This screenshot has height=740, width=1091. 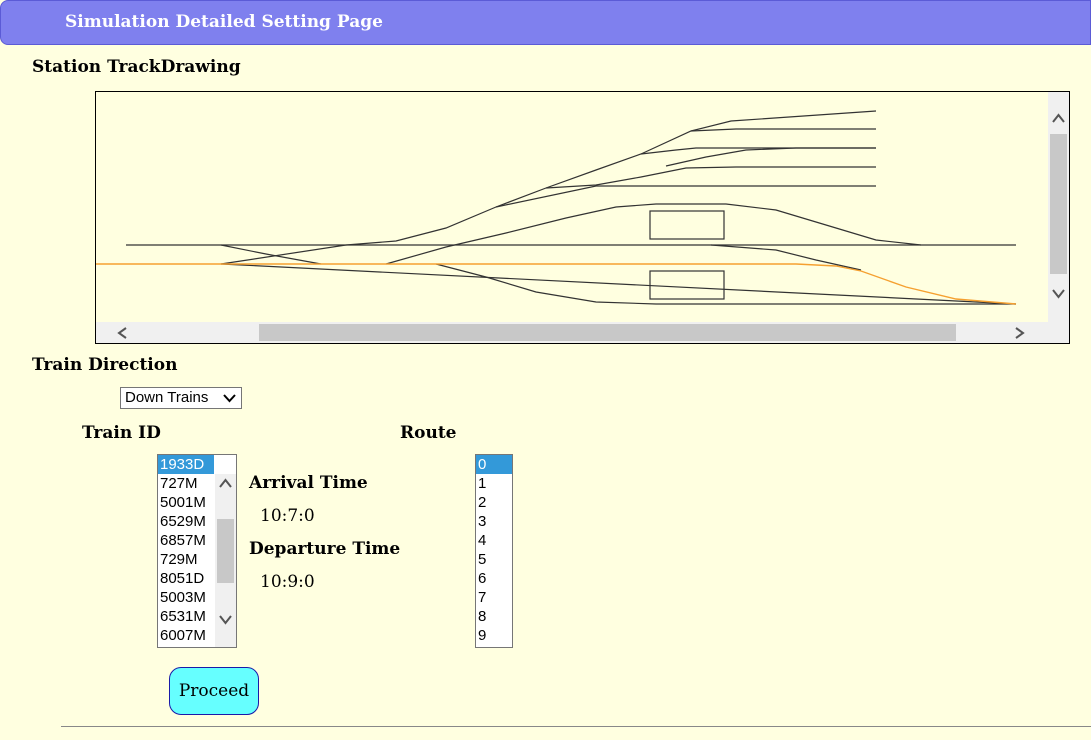 I want to click on train-id-scrollbar, so click(x=225, y=560).